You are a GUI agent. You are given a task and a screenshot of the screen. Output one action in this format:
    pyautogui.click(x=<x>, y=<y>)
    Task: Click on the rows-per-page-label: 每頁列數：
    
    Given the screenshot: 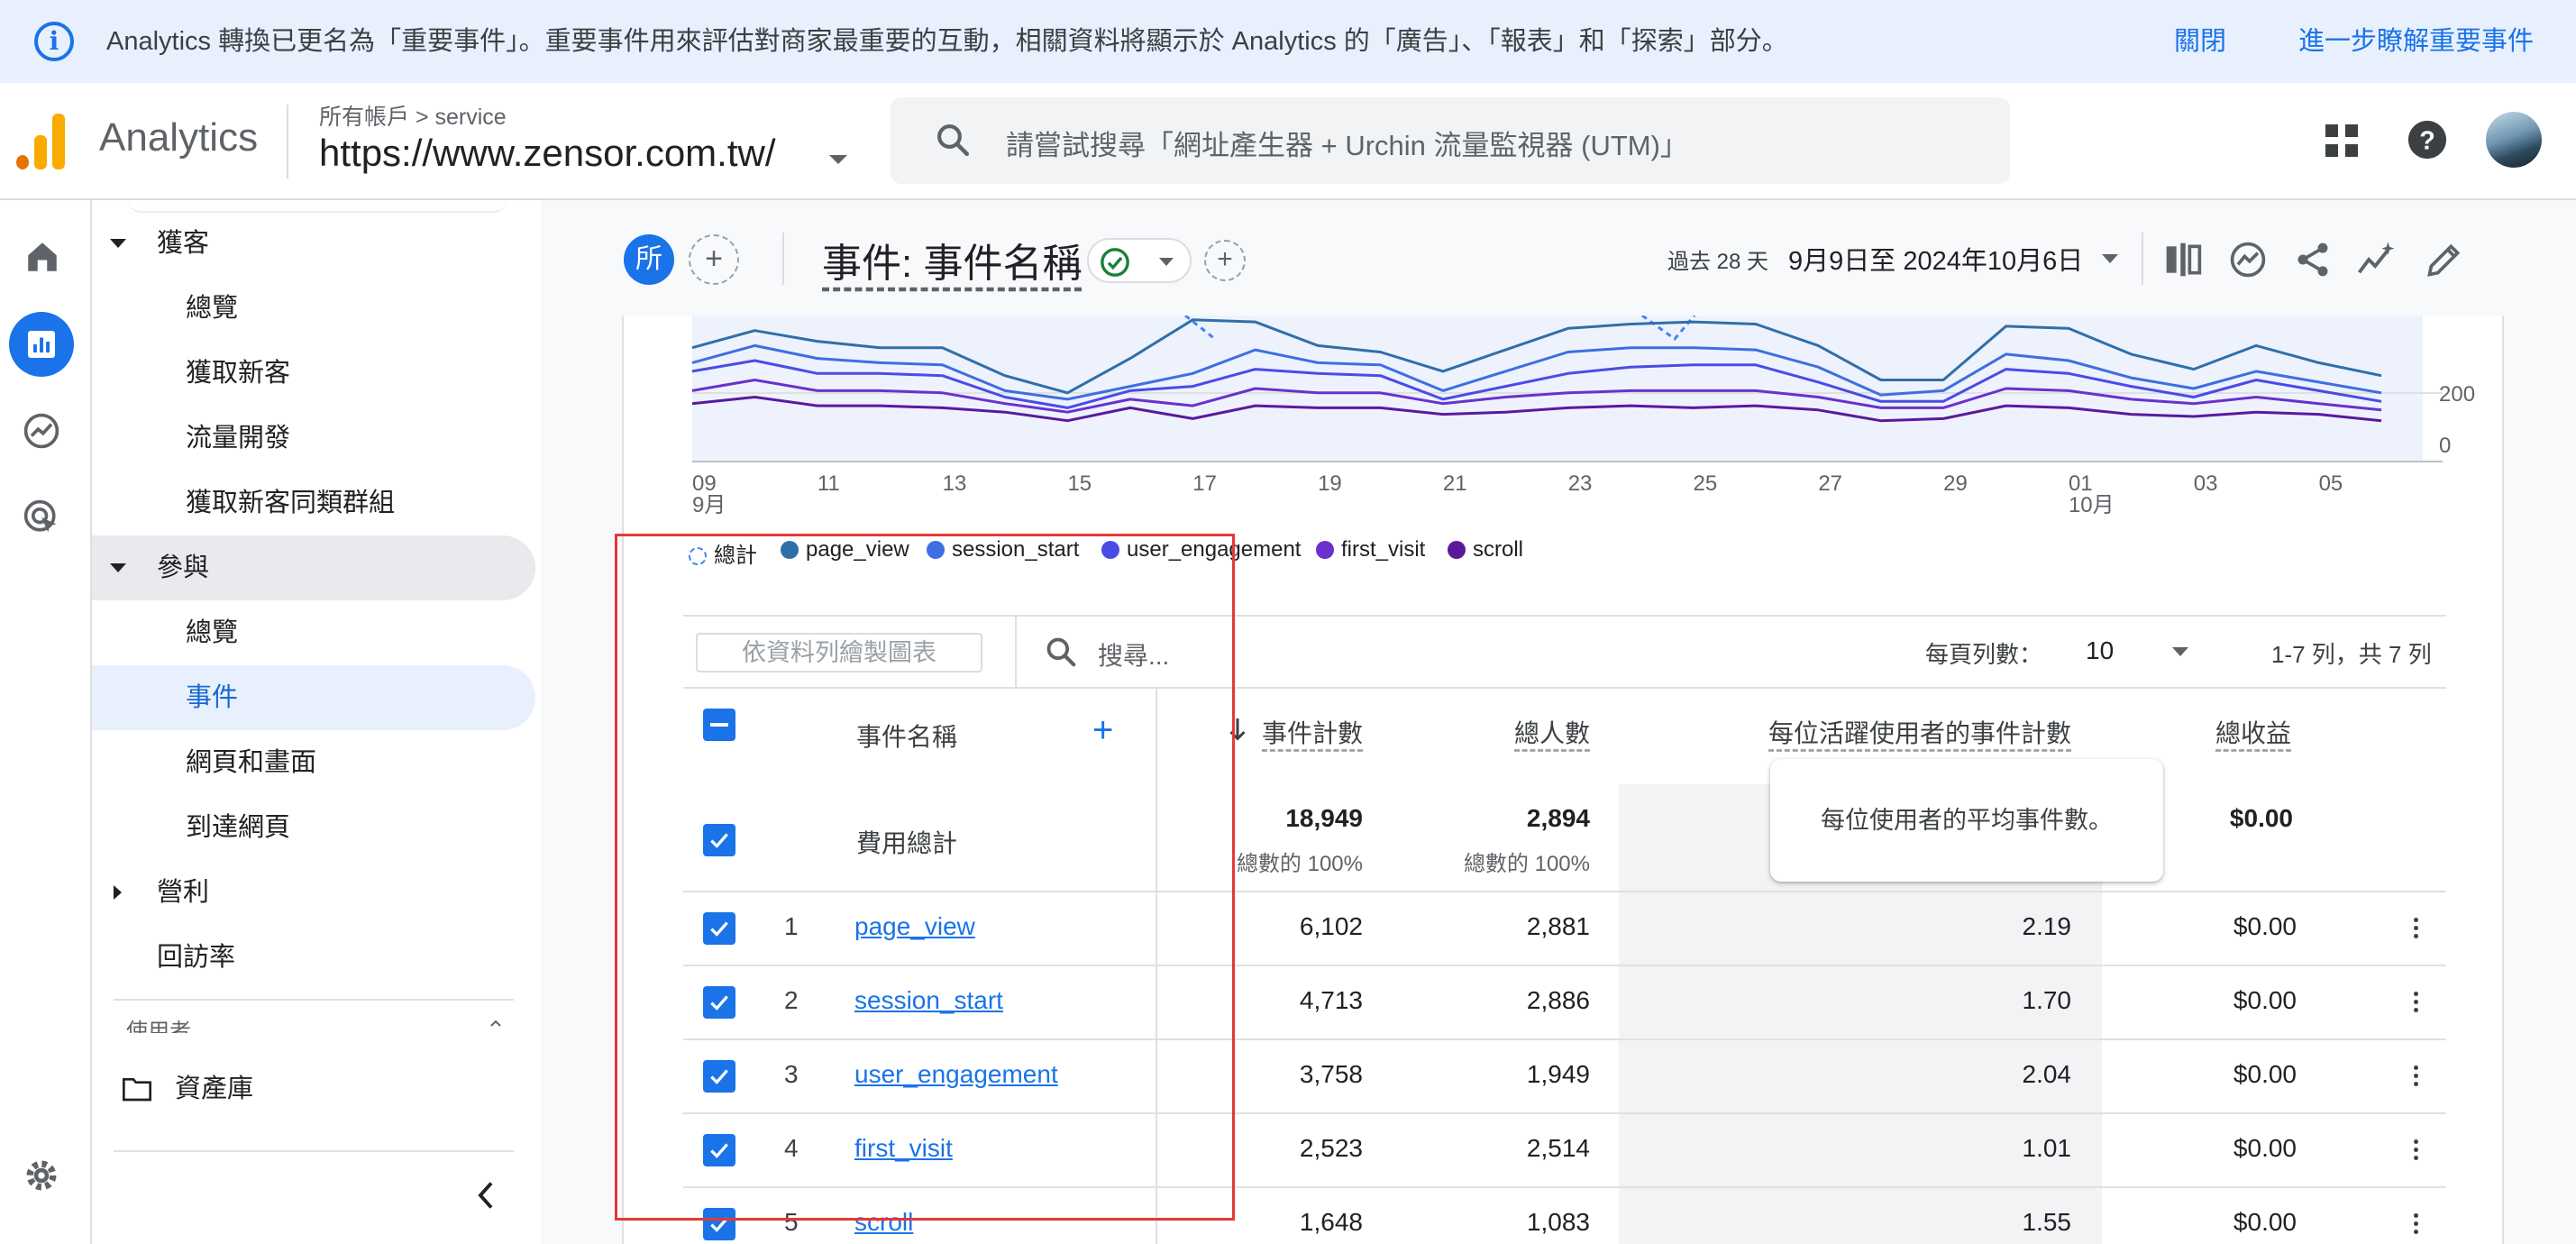 What is the action you would take?
    pyautogui.click(x=1984, y=654)
    